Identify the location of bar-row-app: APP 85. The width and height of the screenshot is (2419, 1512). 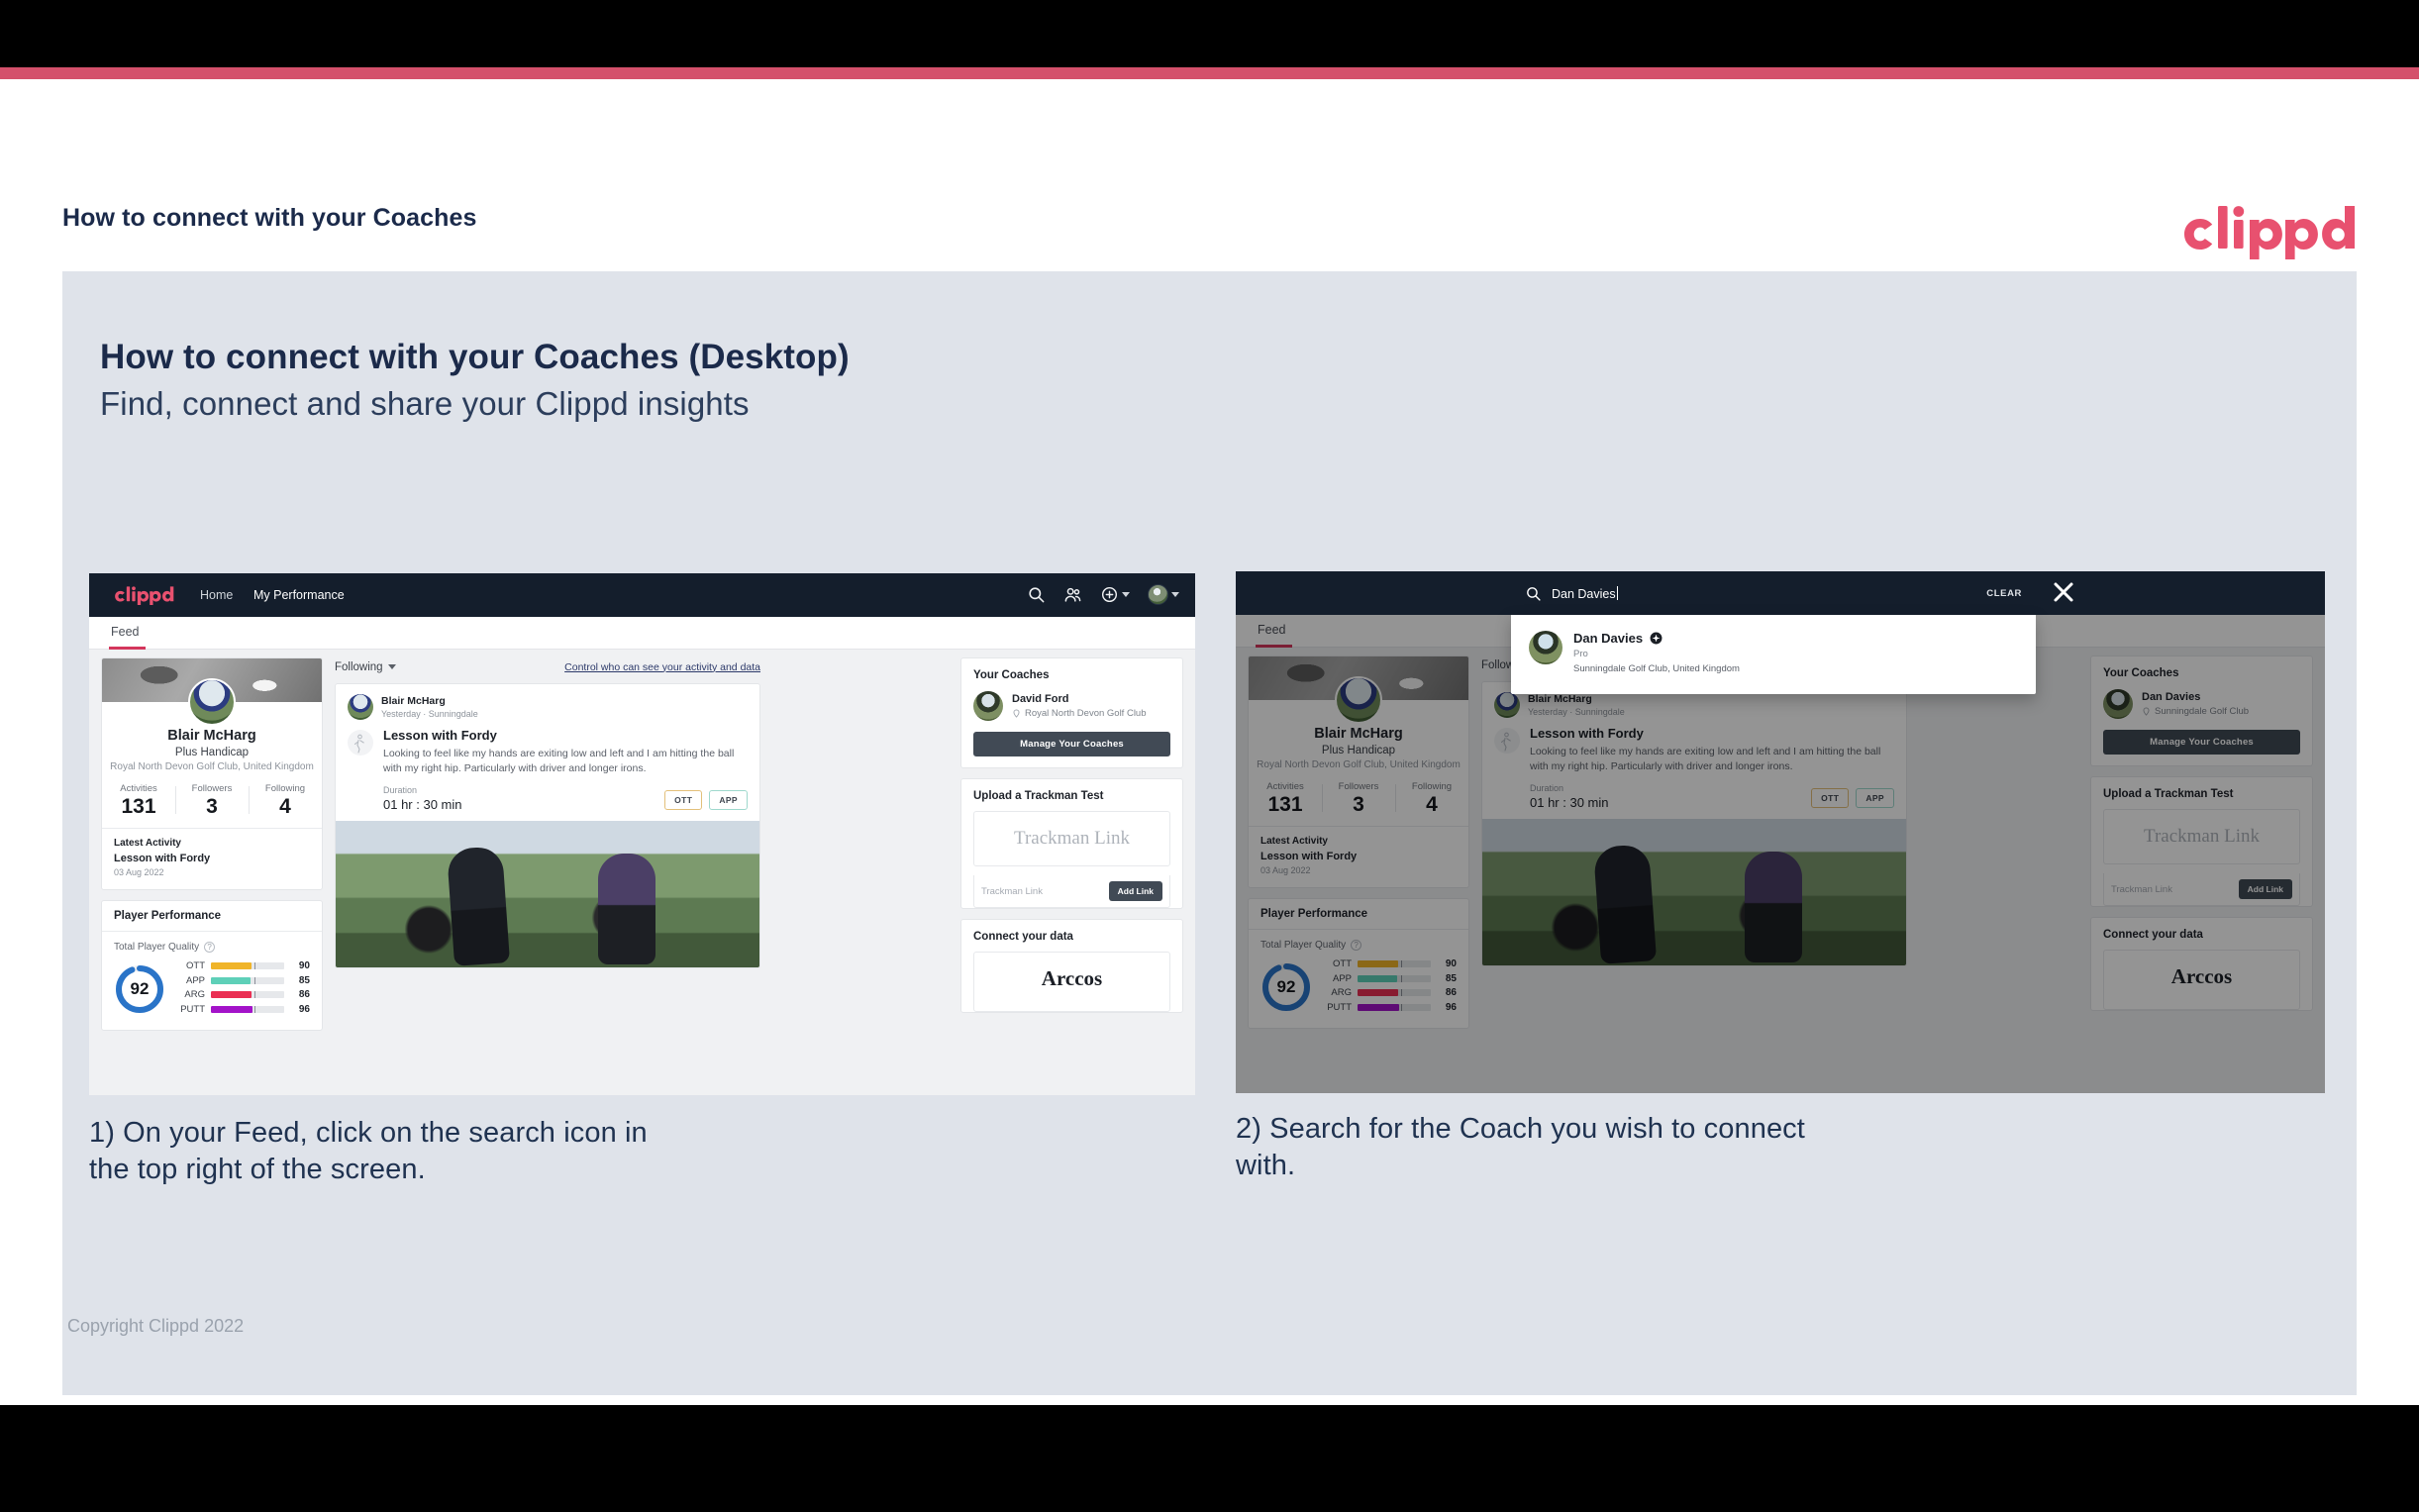
(242, 980).